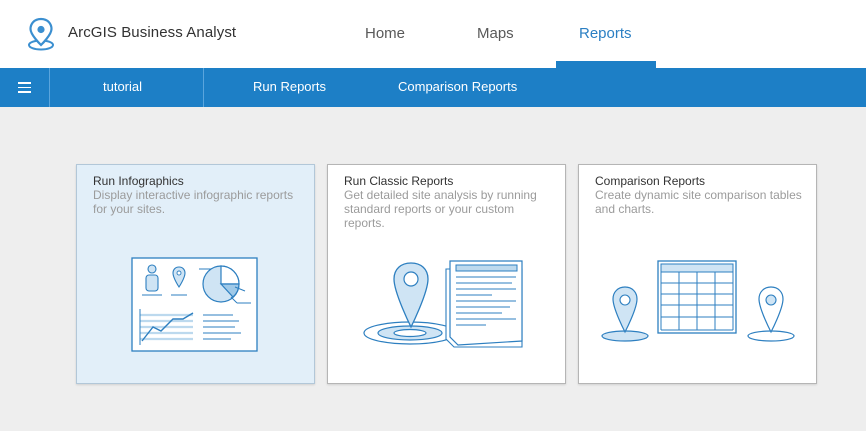 The width and height of the screenshot is (866, 431). What do you see at coordinates (650, 181) in the screenshot?
I see `card-title: Comparison Reports` at bounding box center [650, 181].